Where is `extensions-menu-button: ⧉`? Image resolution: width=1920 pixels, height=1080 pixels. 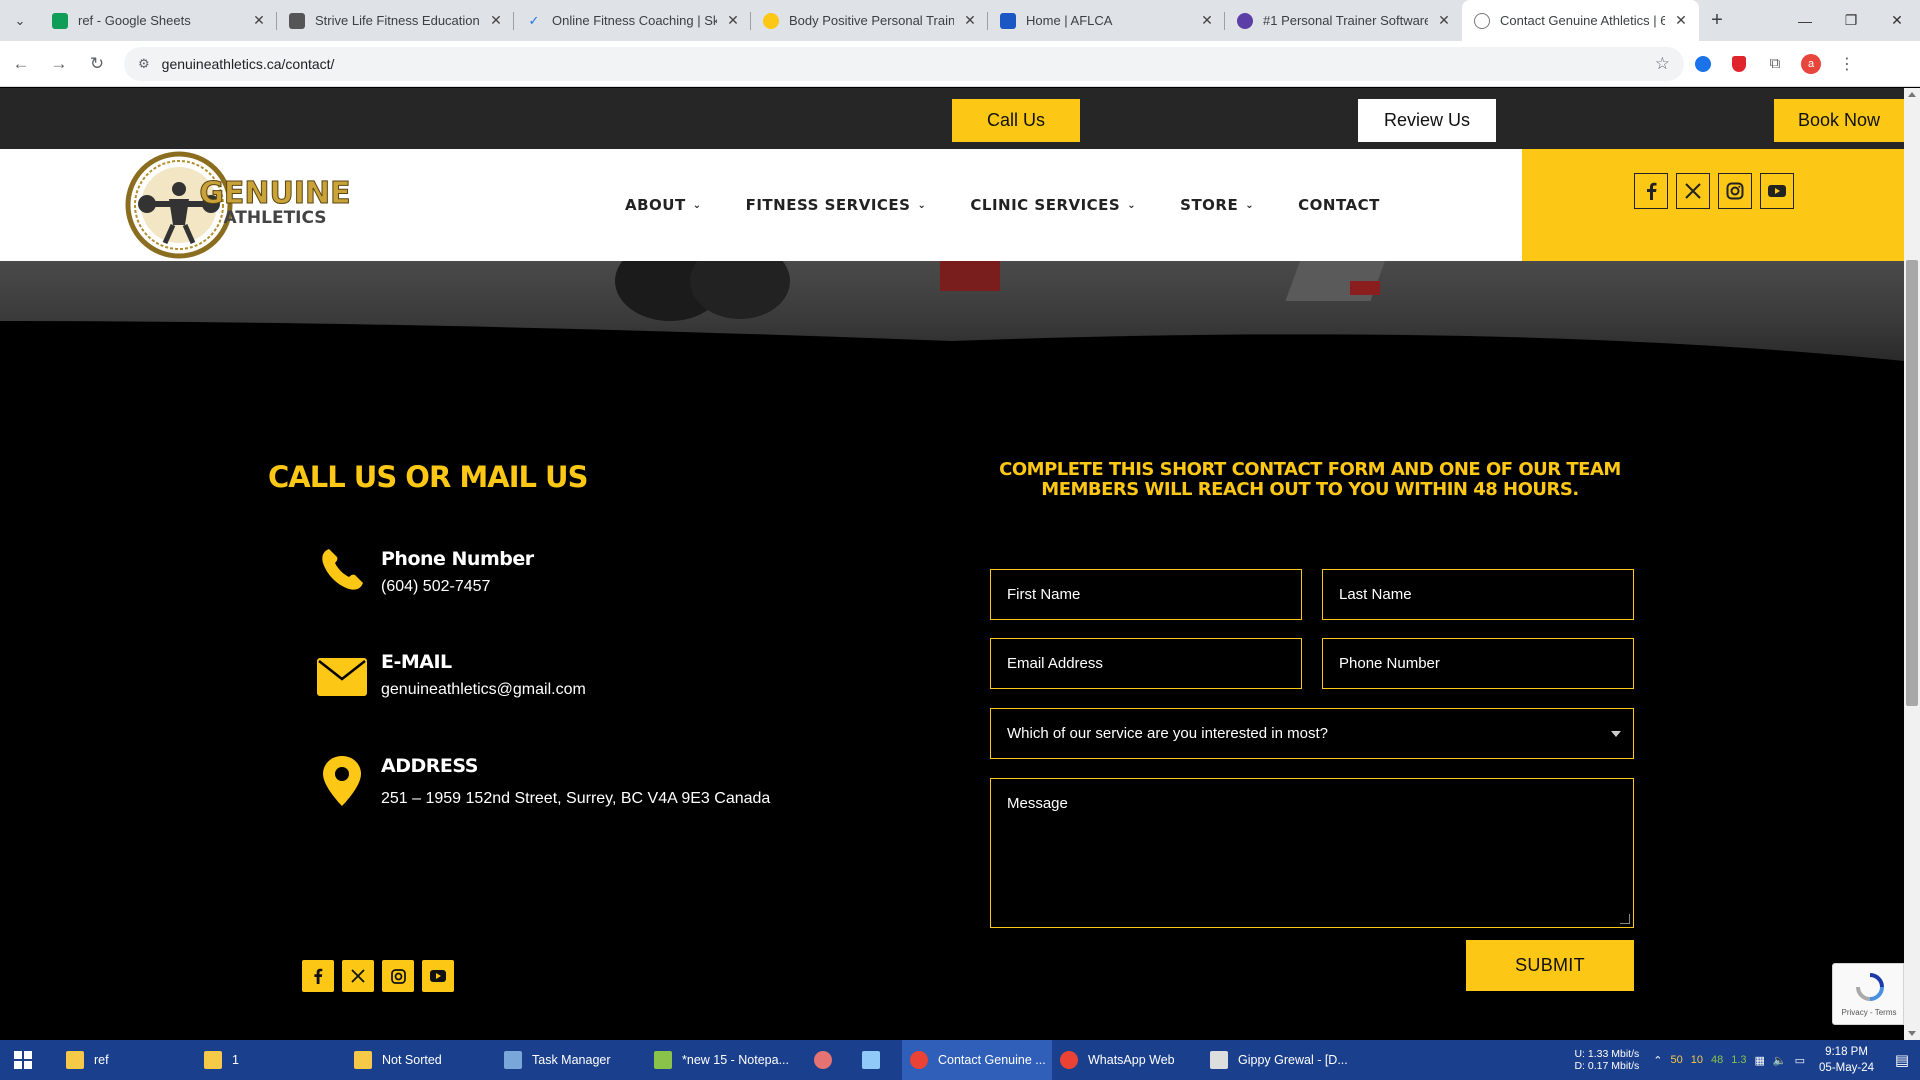 extensions-menu-button: ⧉ is located at coordinates (1775, 64).